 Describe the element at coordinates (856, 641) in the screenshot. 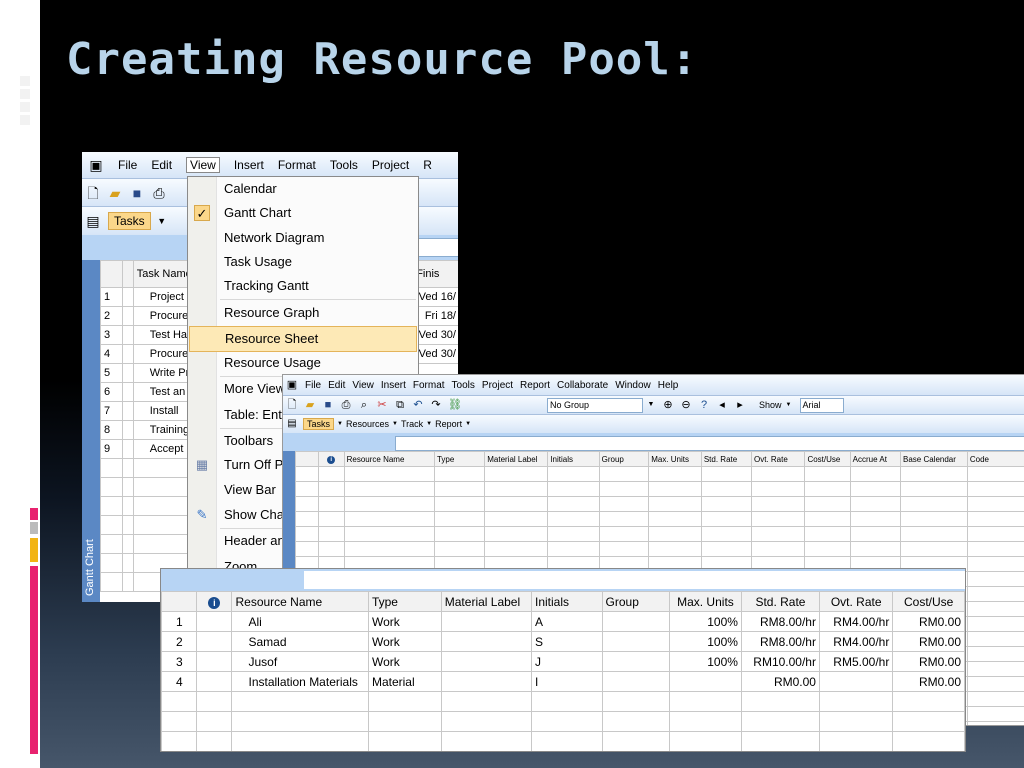

I see `cell-ovt: RM4.00/hr` at that location.